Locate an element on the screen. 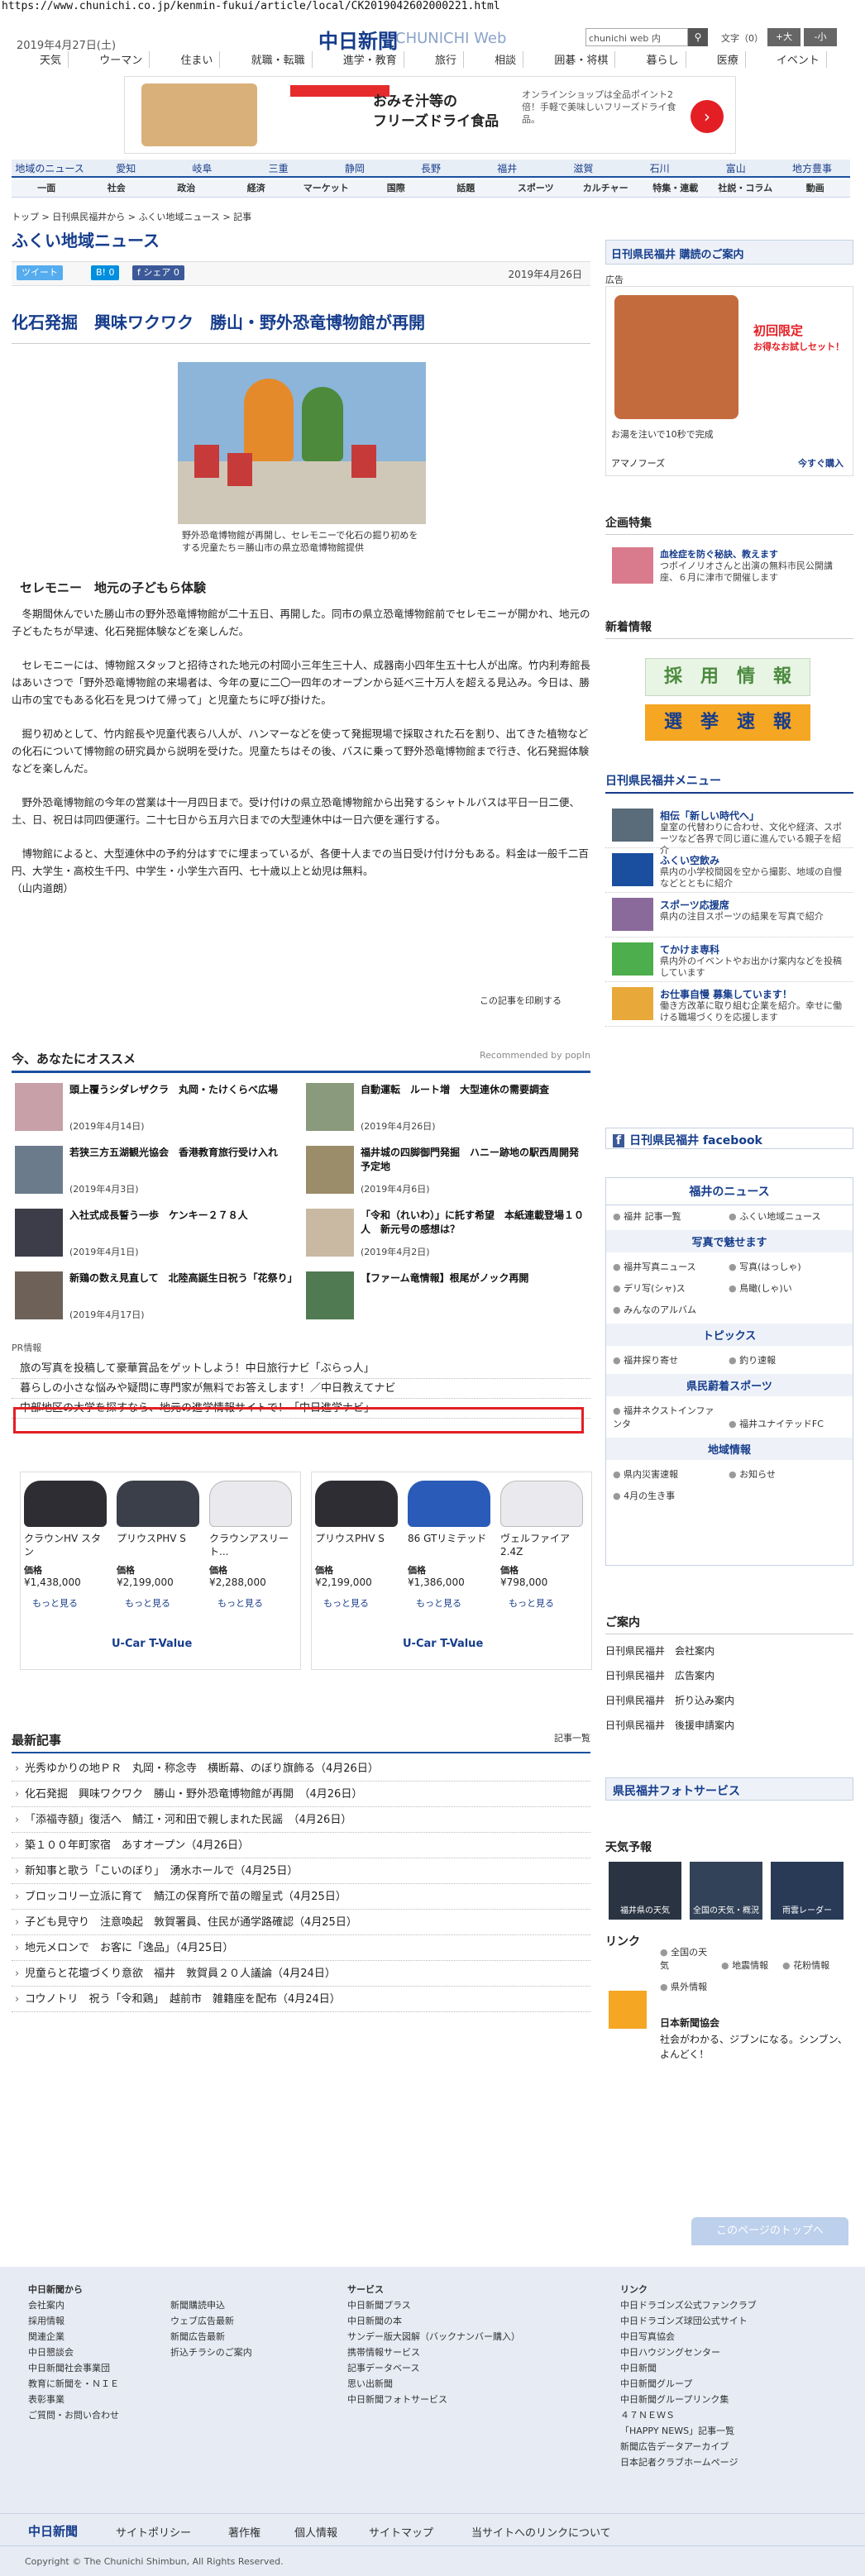  page-top-button: このページのトップへ is located at coordinates (769, 2231).